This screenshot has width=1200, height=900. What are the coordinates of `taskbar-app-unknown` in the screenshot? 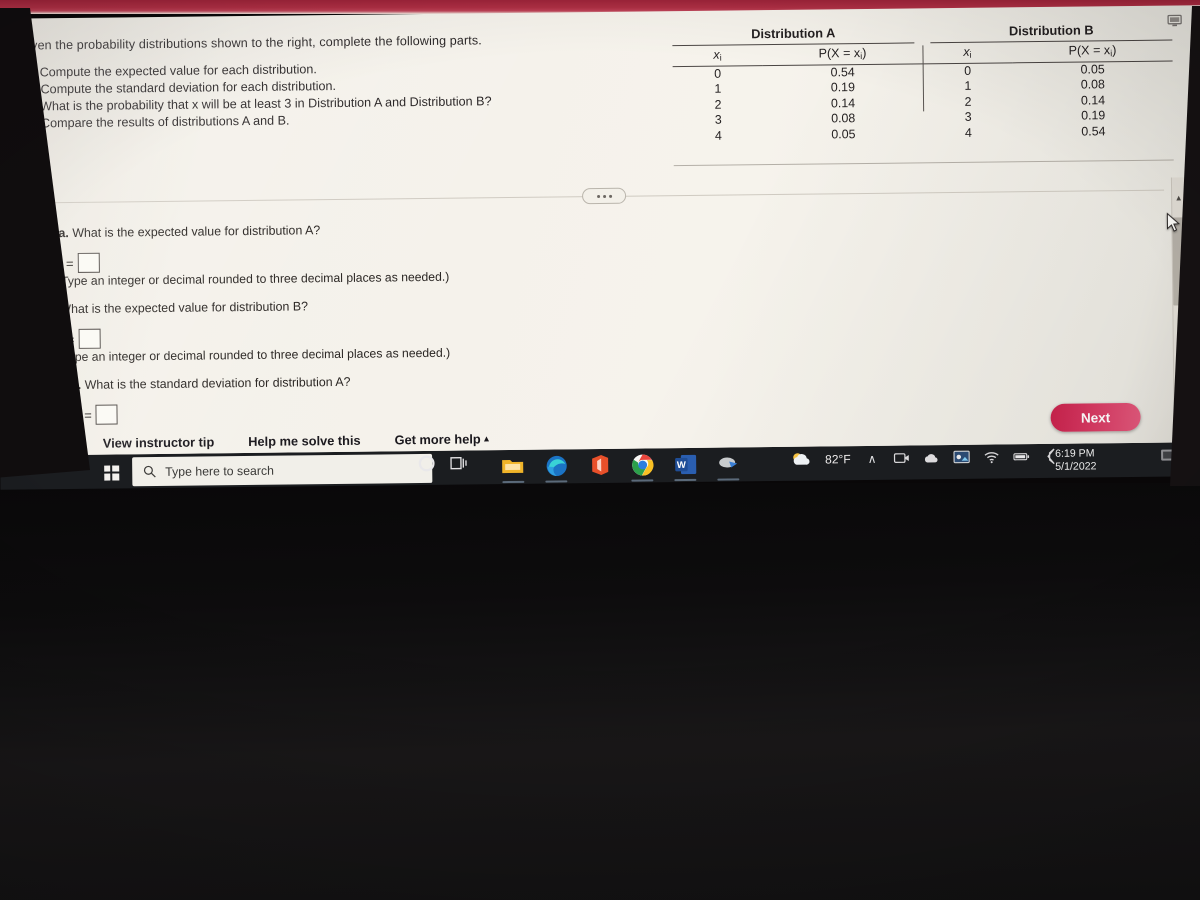 It's located at (728, 465).